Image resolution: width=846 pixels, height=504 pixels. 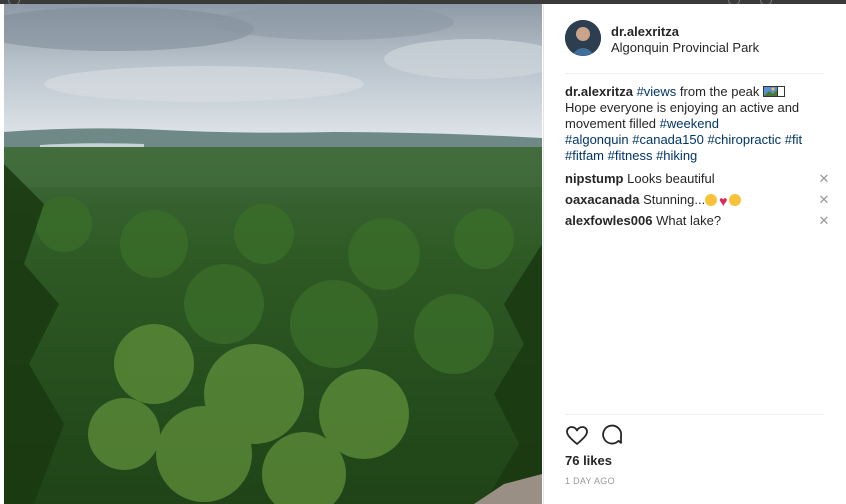 What do you see at coordinates (594, 178) in the screenshot?
I see `comment-user: nipstump` at bounding box center [594, 178].